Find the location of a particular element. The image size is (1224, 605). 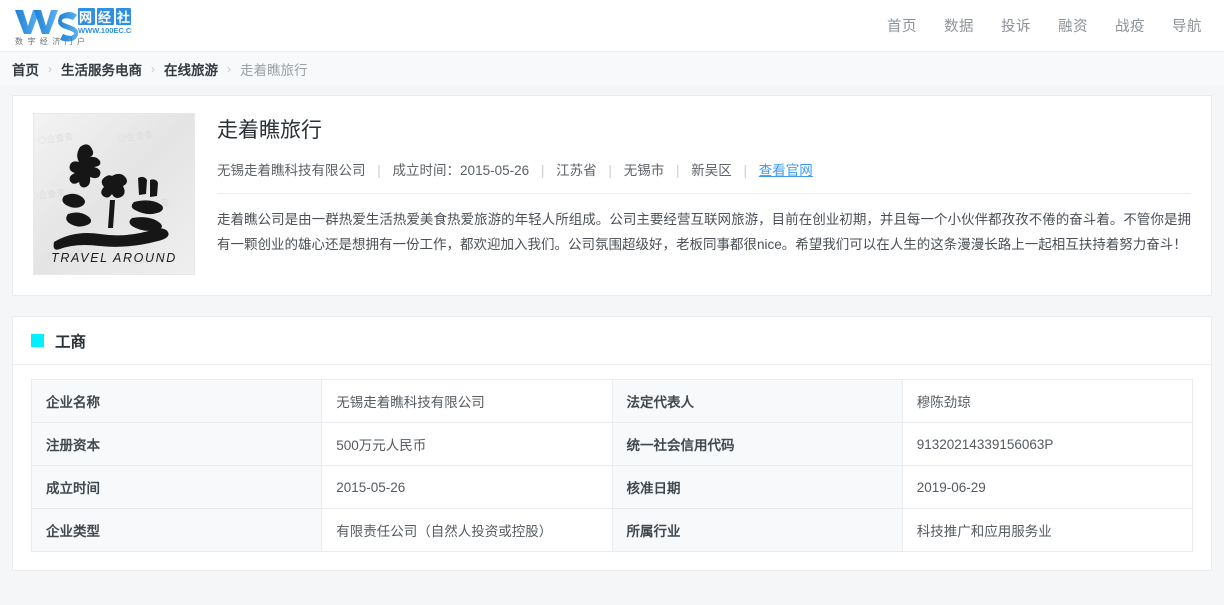

square-marker-icon is located at coordinates (37, 340).